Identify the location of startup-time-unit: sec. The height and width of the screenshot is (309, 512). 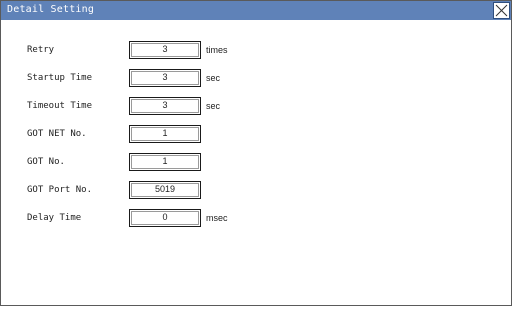
(213, 78).